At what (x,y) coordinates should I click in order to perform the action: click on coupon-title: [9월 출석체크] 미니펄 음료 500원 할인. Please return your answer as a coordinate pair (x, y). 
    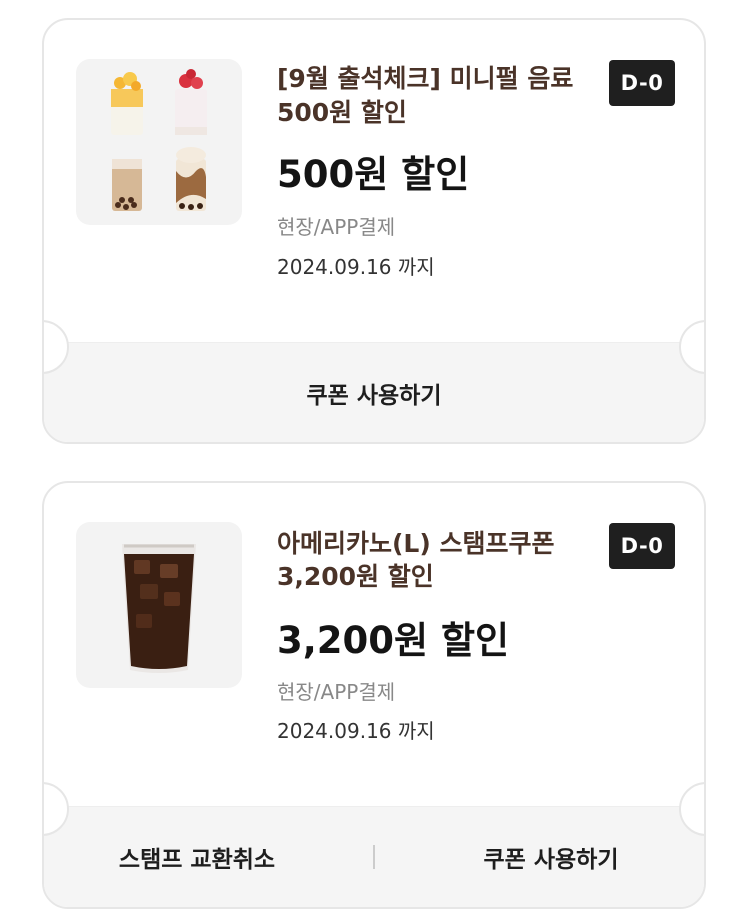
    Looking at the image, I should click on (425, 95).